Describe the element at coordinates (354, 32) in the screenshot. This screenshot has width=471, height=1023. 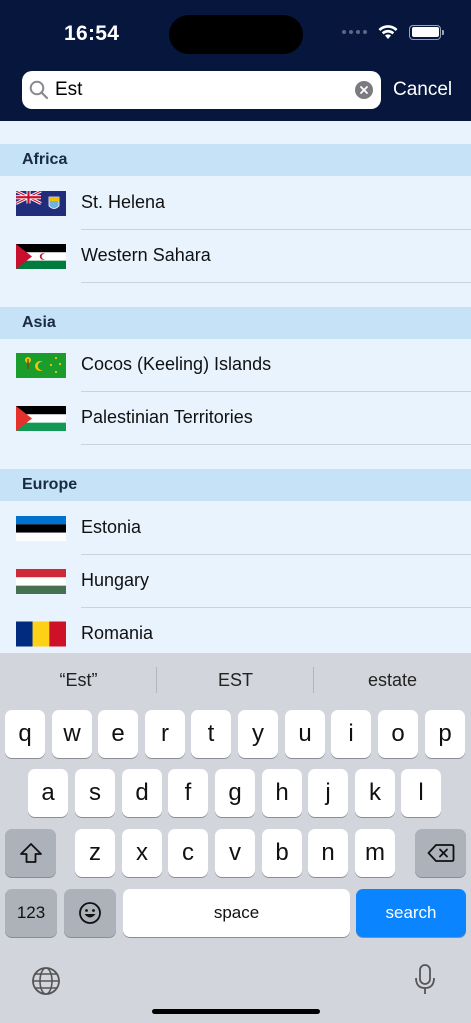
I see `cellular-signal-icon` at that location.